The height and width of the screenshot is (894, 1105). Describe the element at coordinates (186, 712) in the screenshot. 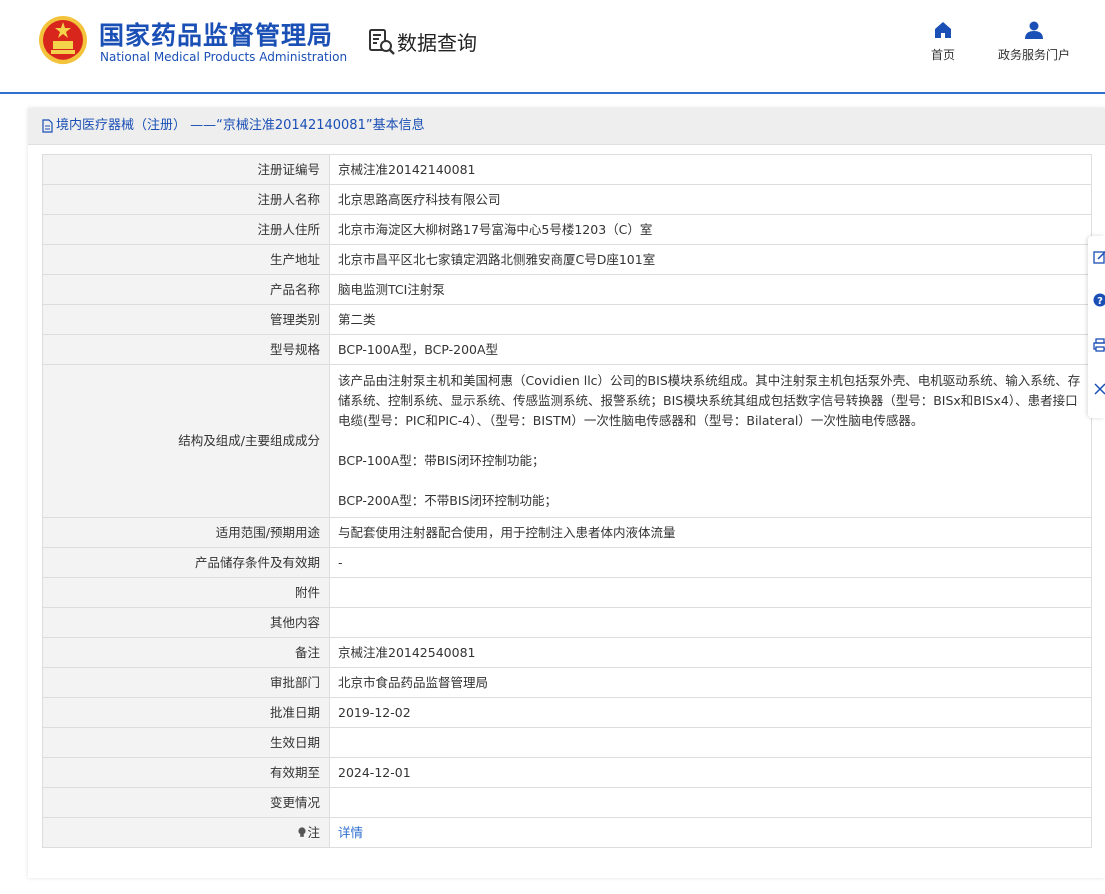

I see `row-label: 批准日期` at that location.